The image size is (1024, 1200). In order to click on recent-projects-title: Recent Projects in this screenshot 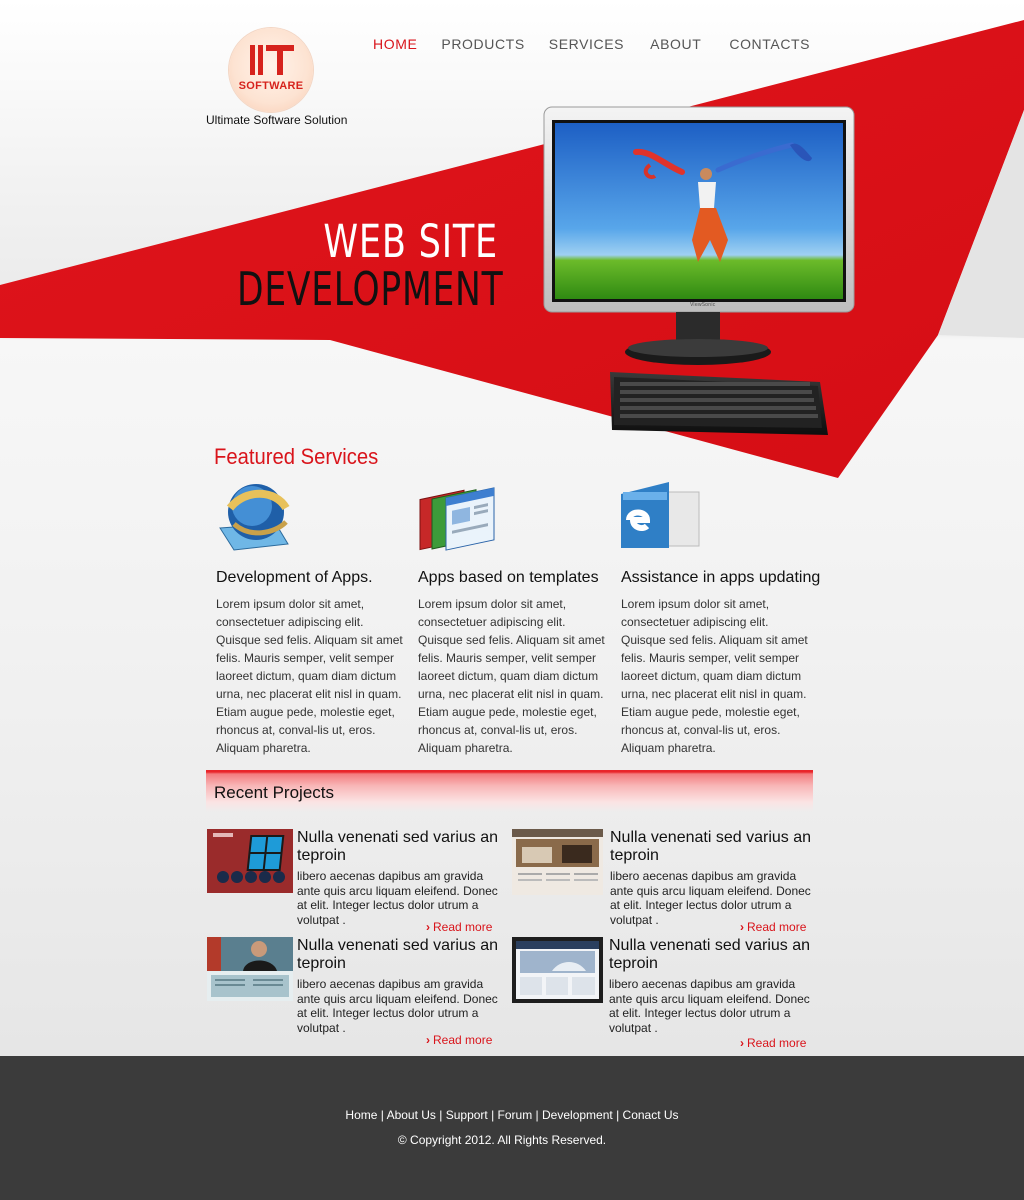, I will do `click(274, 792)`.